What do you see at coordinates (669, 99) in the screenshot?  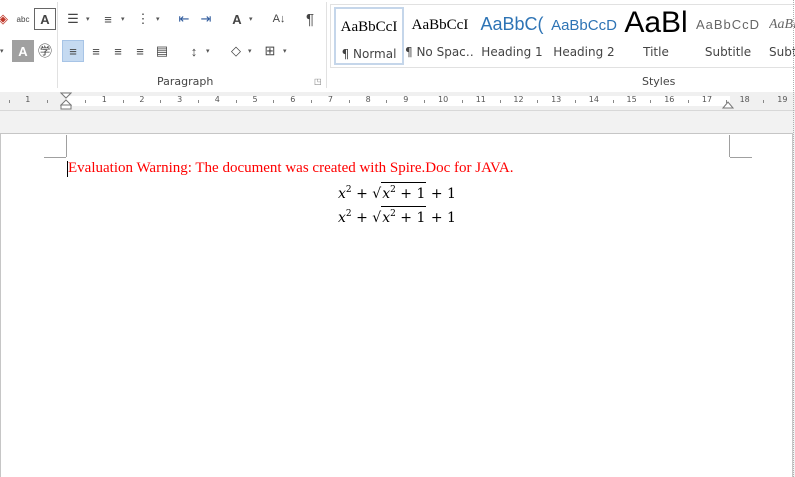 I see `ruler-number: 16` at bounding box center [669, 99].